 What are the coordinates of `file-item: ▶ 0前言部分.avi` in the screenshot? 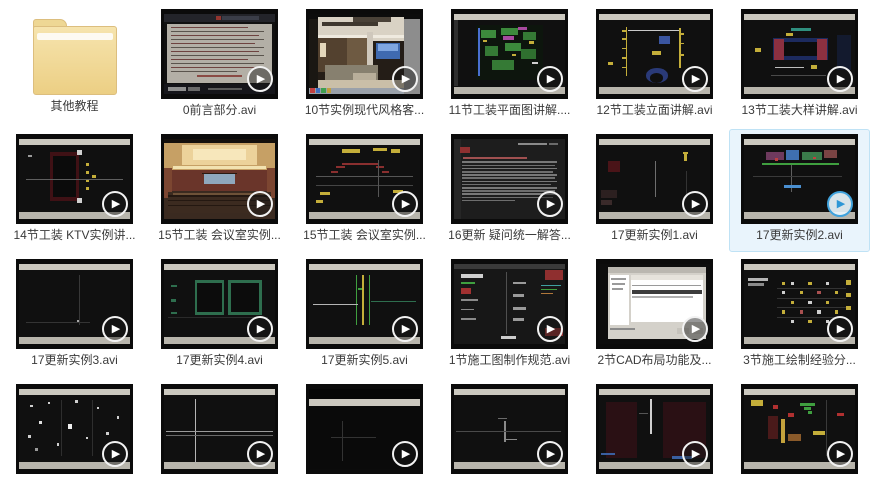 It's located at (219, 65).